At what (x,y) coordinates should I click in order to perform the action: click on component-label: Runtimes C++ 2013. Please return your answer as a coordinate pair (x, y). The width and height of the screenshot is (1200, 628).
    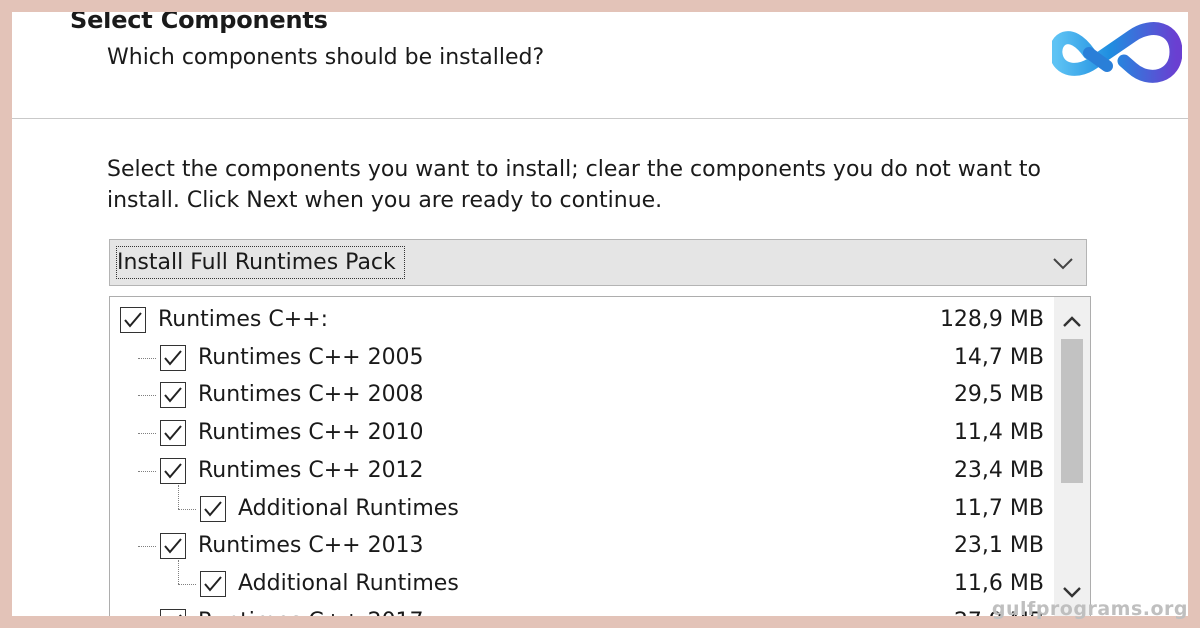
    Looking at the image, I should click on (311, 546).